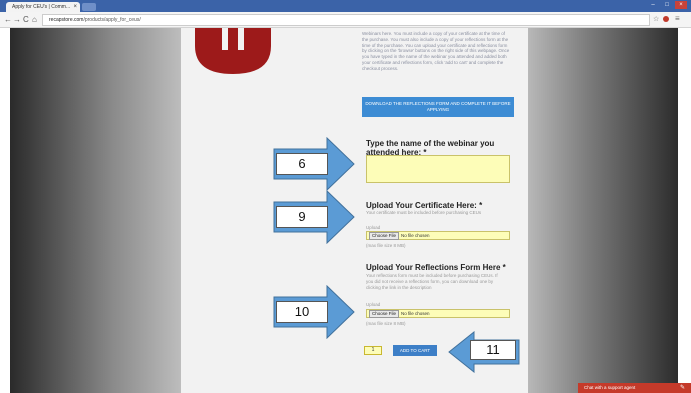 The image size is (691, 393). What do you see at coordinates (436, 267) in the screenshot?
I see `reflections-heading: Upload Your Reflections Form Here *` at bounding box center [436, 267].